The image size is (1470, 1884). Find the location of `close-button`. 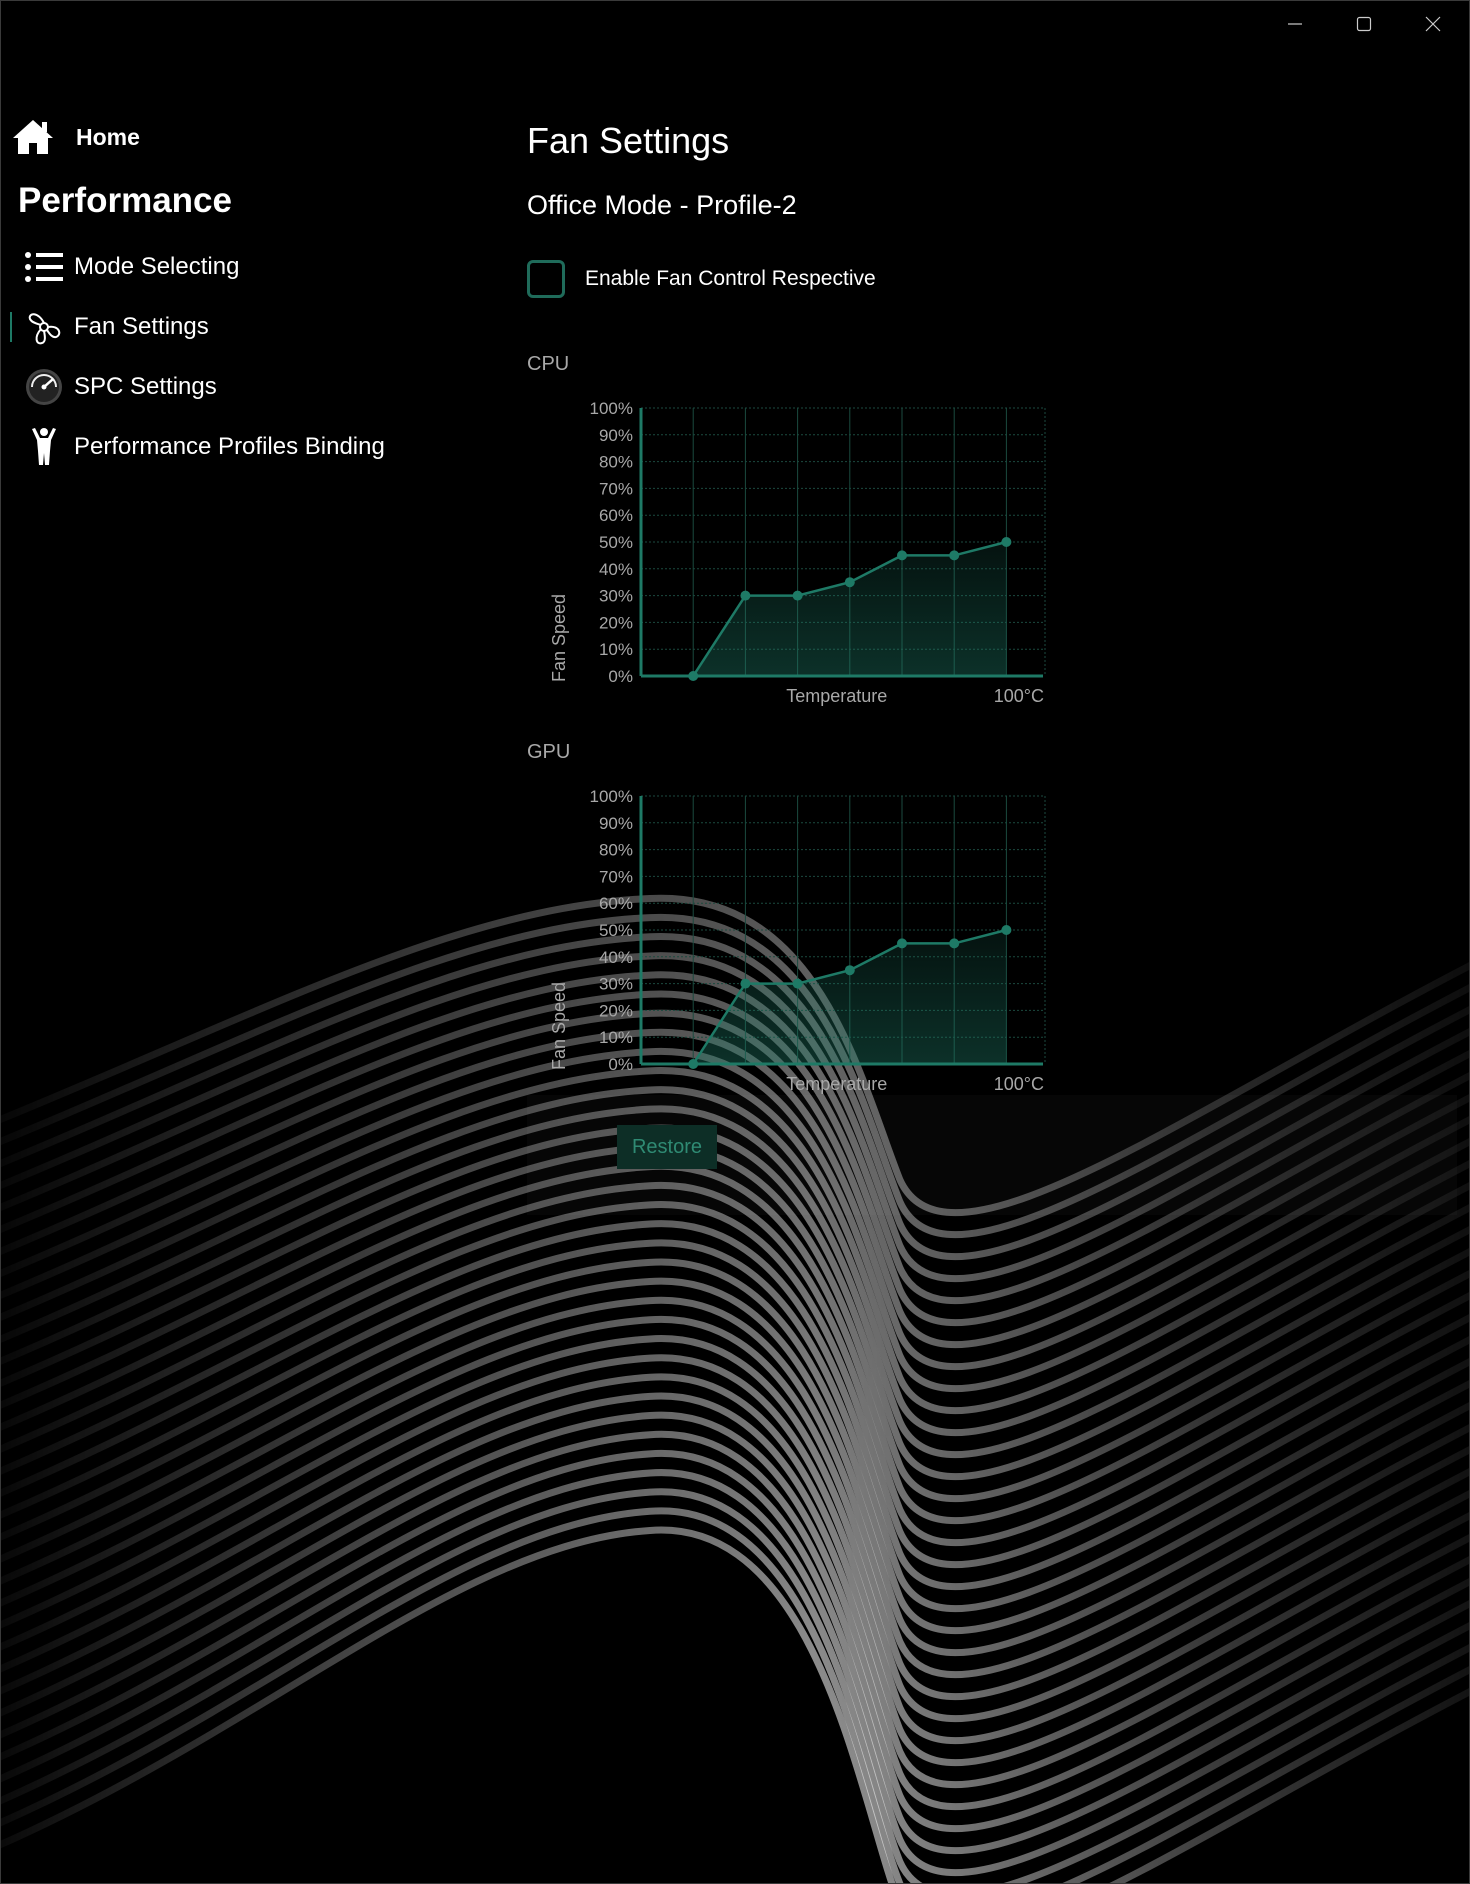

close-button is located at coordinates (1433, 24).